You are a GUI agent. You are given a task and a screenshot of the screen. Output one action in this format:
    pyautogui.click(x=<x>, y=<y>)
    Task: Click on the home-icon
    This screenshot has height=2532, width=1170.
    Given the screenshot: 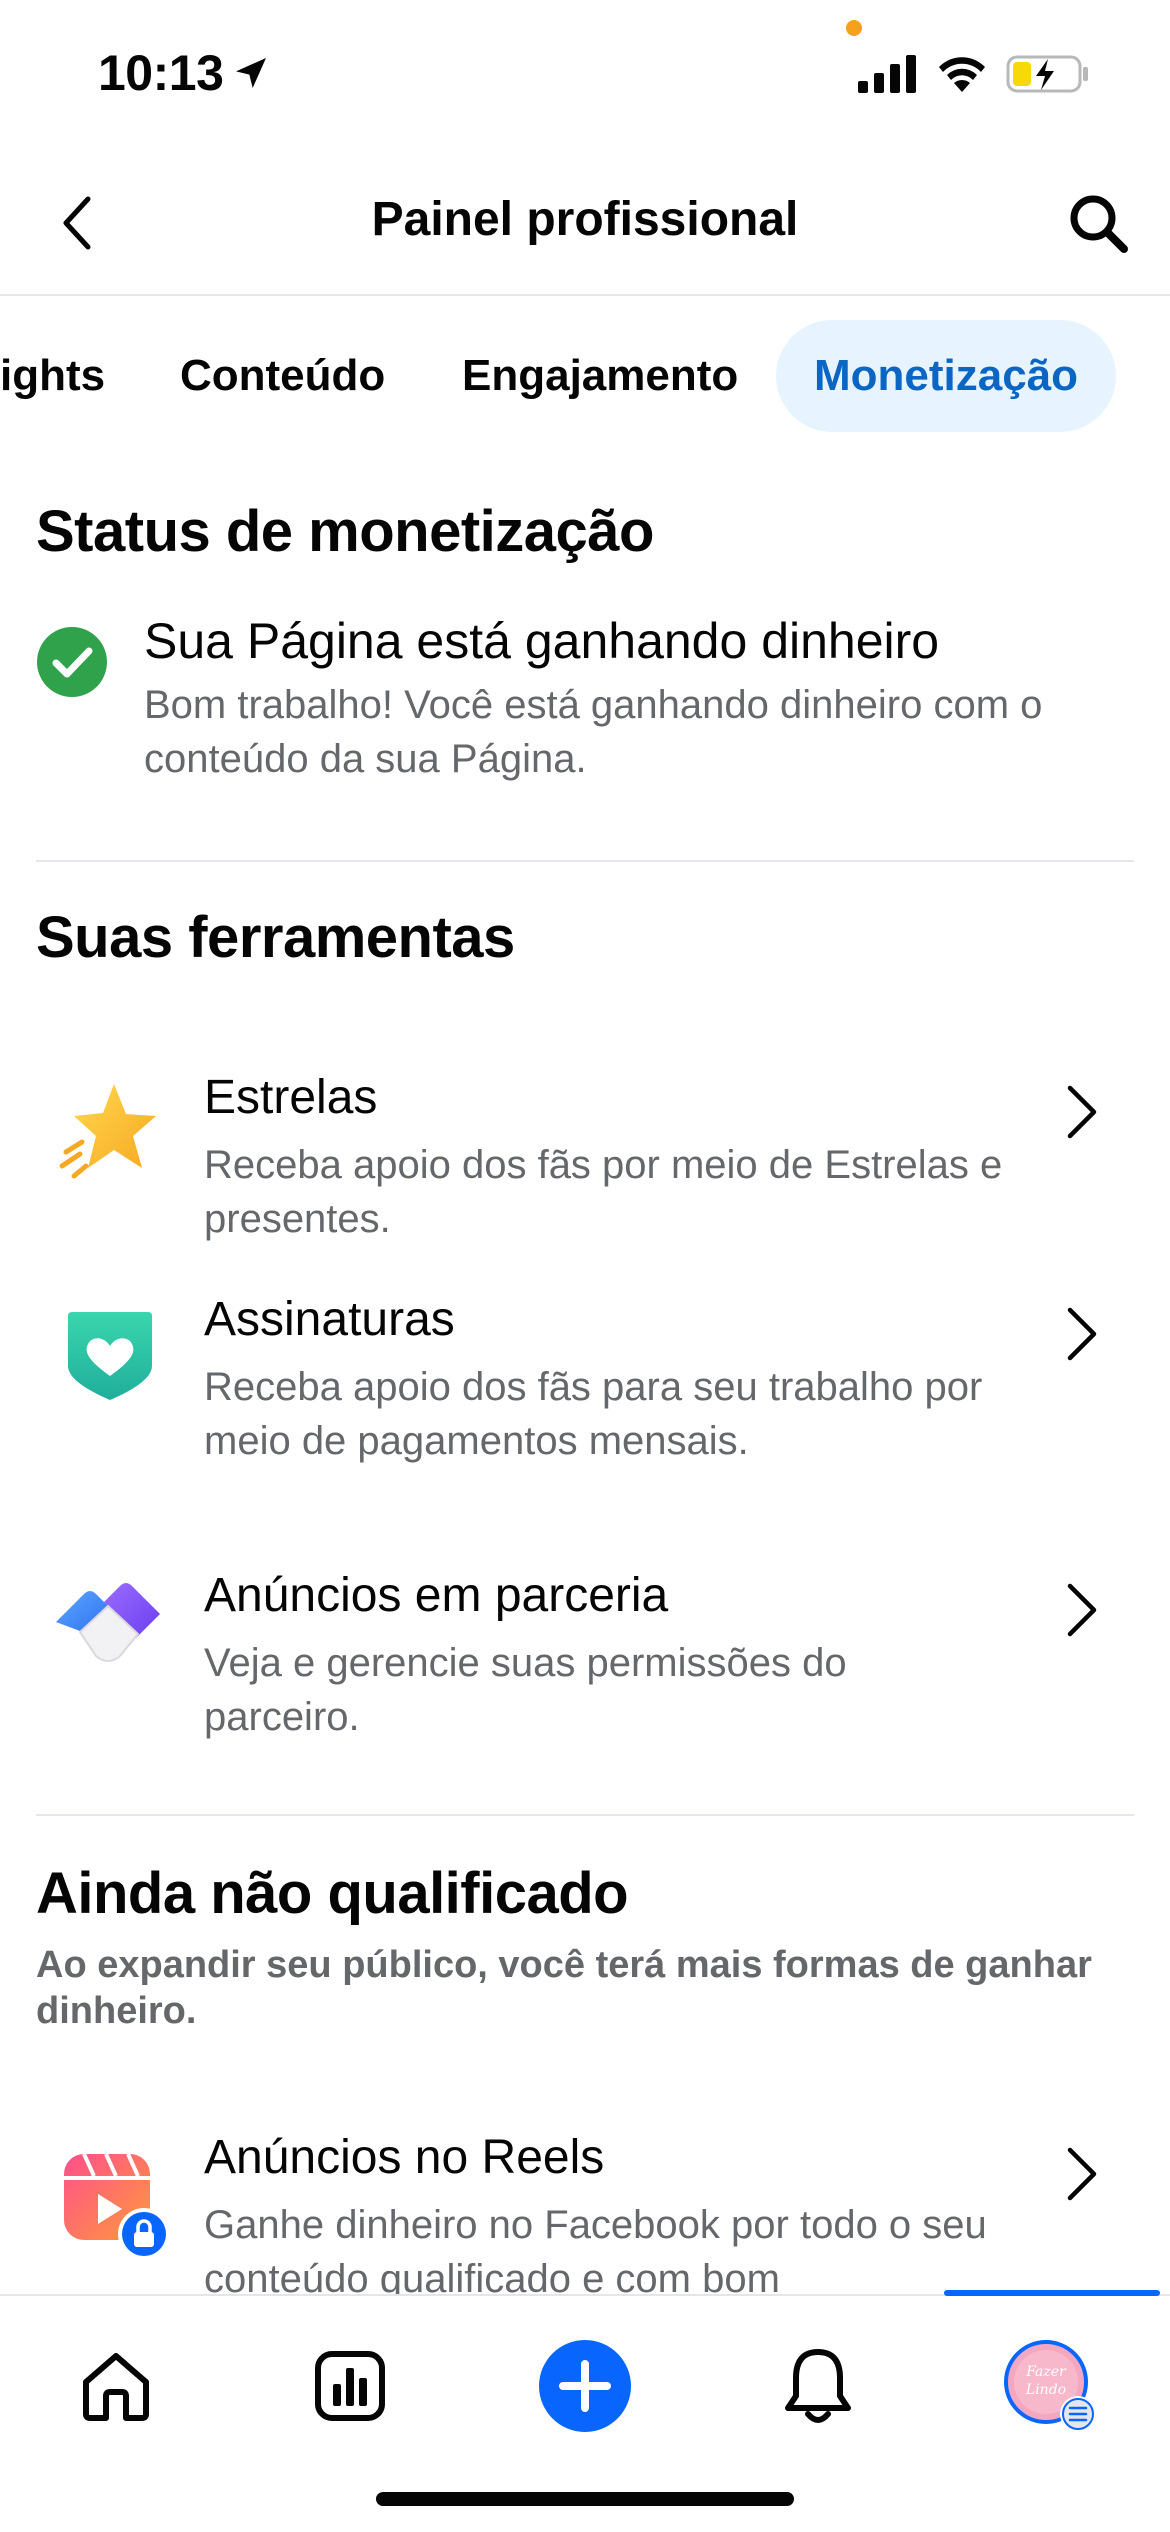 What is the action you would take?
    pyautogui.click(x=116, y=2387)
    